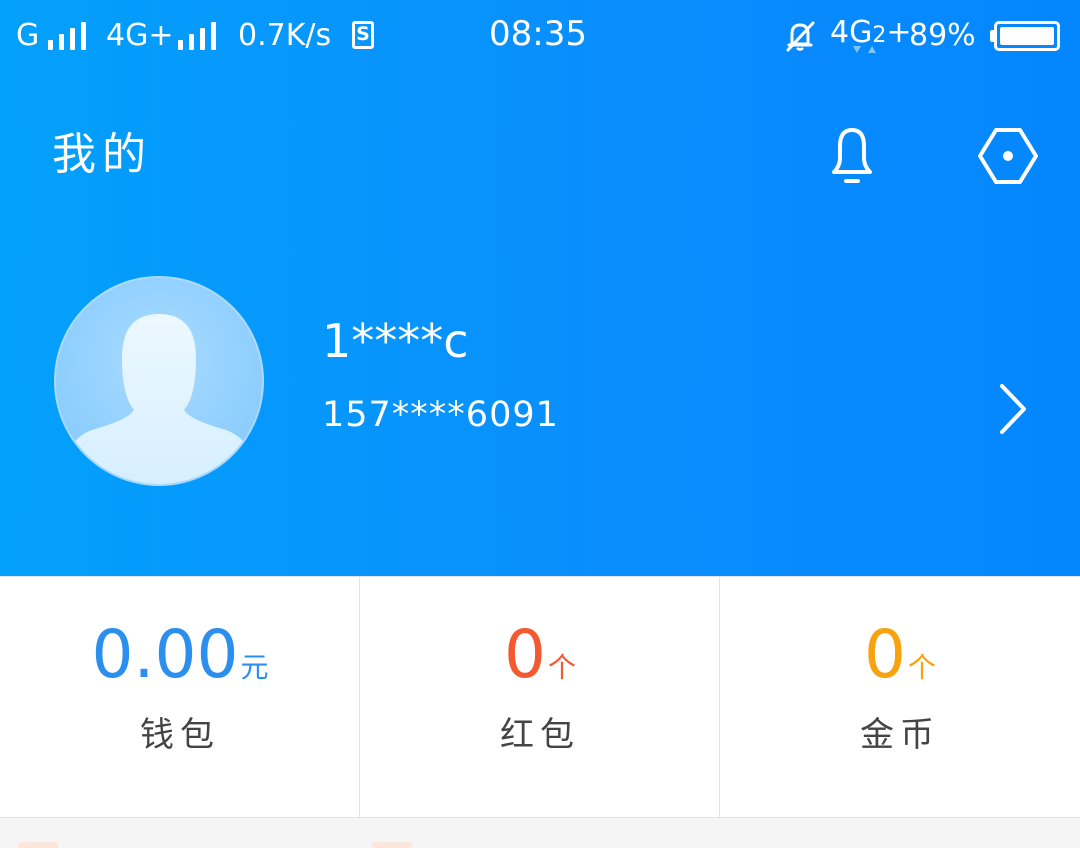  What do you see at coordinates (1025, 36) in the screenshot?
I see `battery-icon` at bounding box center [1025, 36].